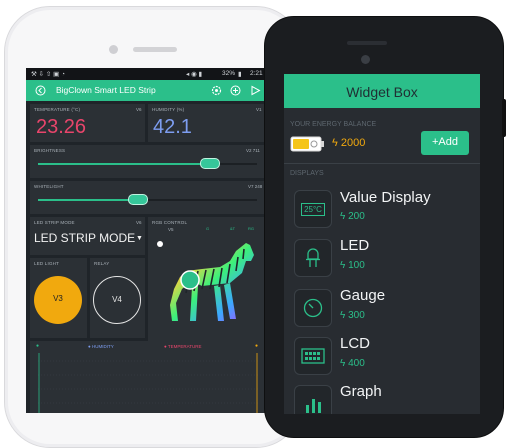 This screenshot has height=448, width=509. Describe the element at coordinates (504, 118) in the screenshot. I see `android-side-button` at that location.